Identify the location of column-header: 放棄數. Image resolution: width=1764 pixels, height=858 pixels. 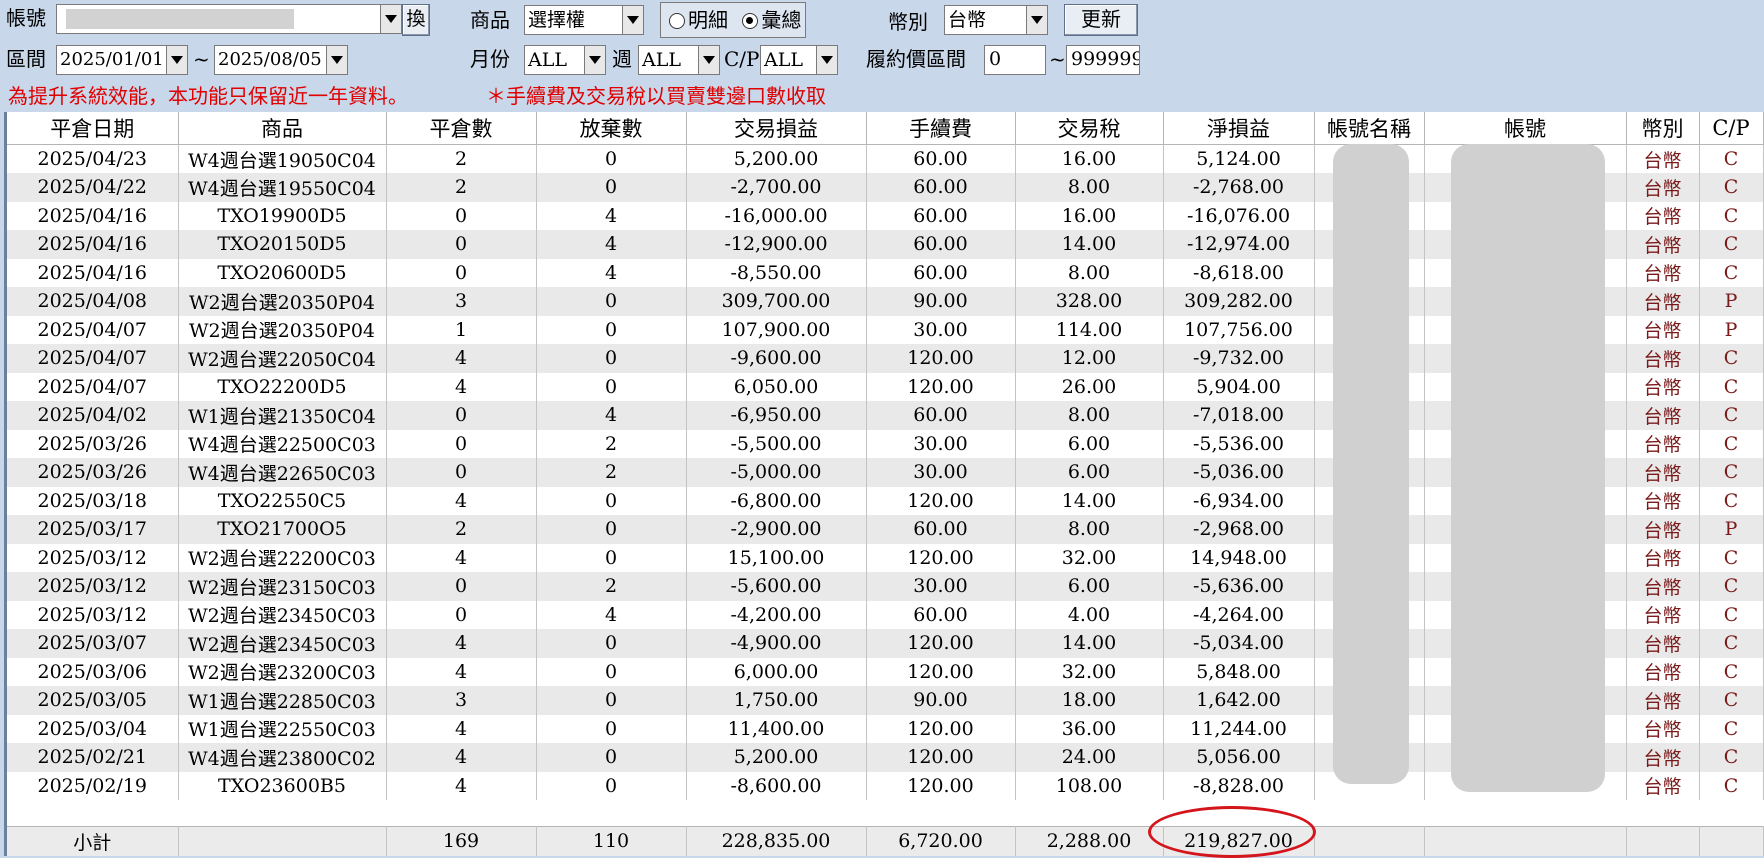
(611, 128).